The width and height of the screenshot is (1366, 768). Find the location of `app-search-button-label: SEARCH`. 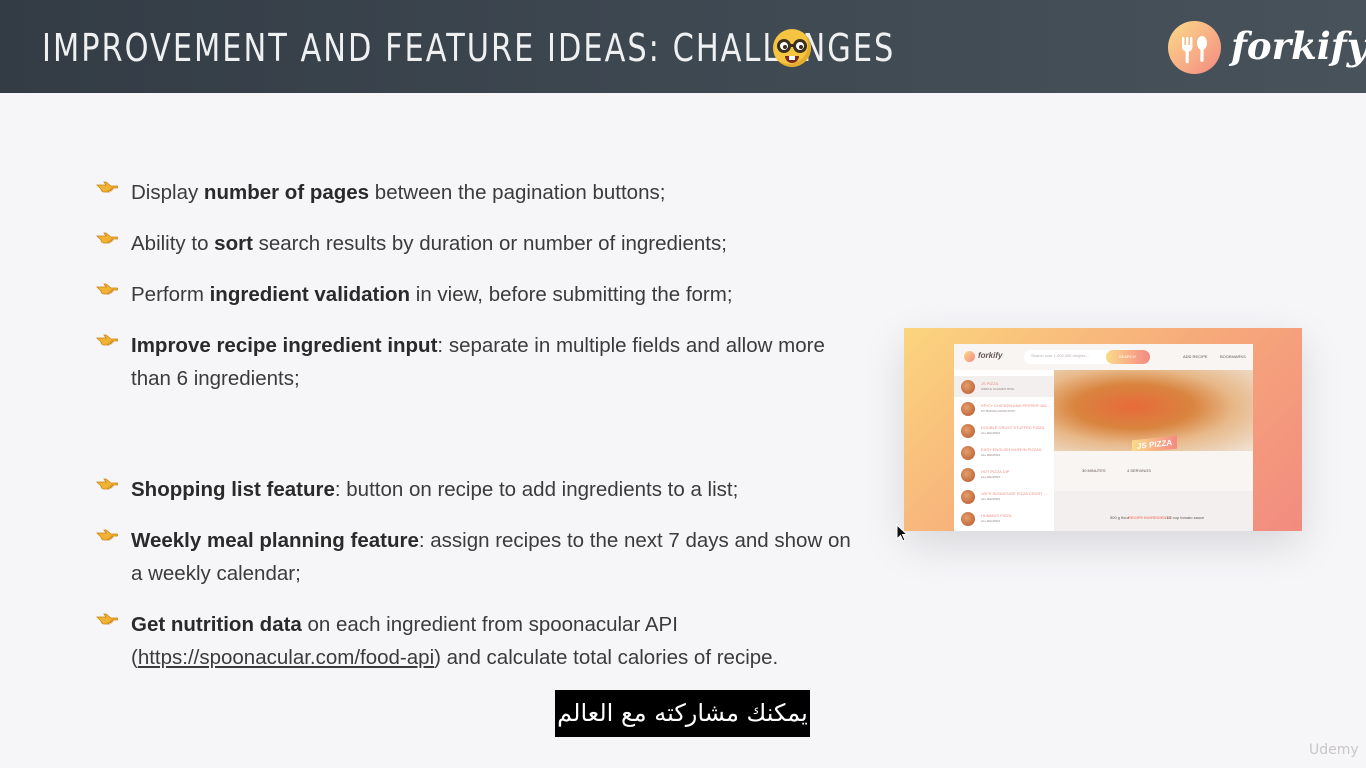

app-search-button-label: SEARCH is located at coordinates (1127, 356).